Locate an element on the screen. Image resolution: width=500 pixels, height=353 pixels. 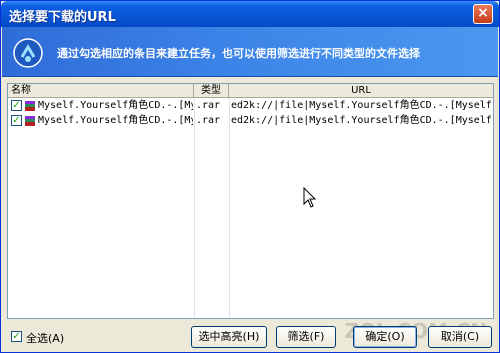
list-header: 名称 类型 URL is located at coordinates (250, 91).